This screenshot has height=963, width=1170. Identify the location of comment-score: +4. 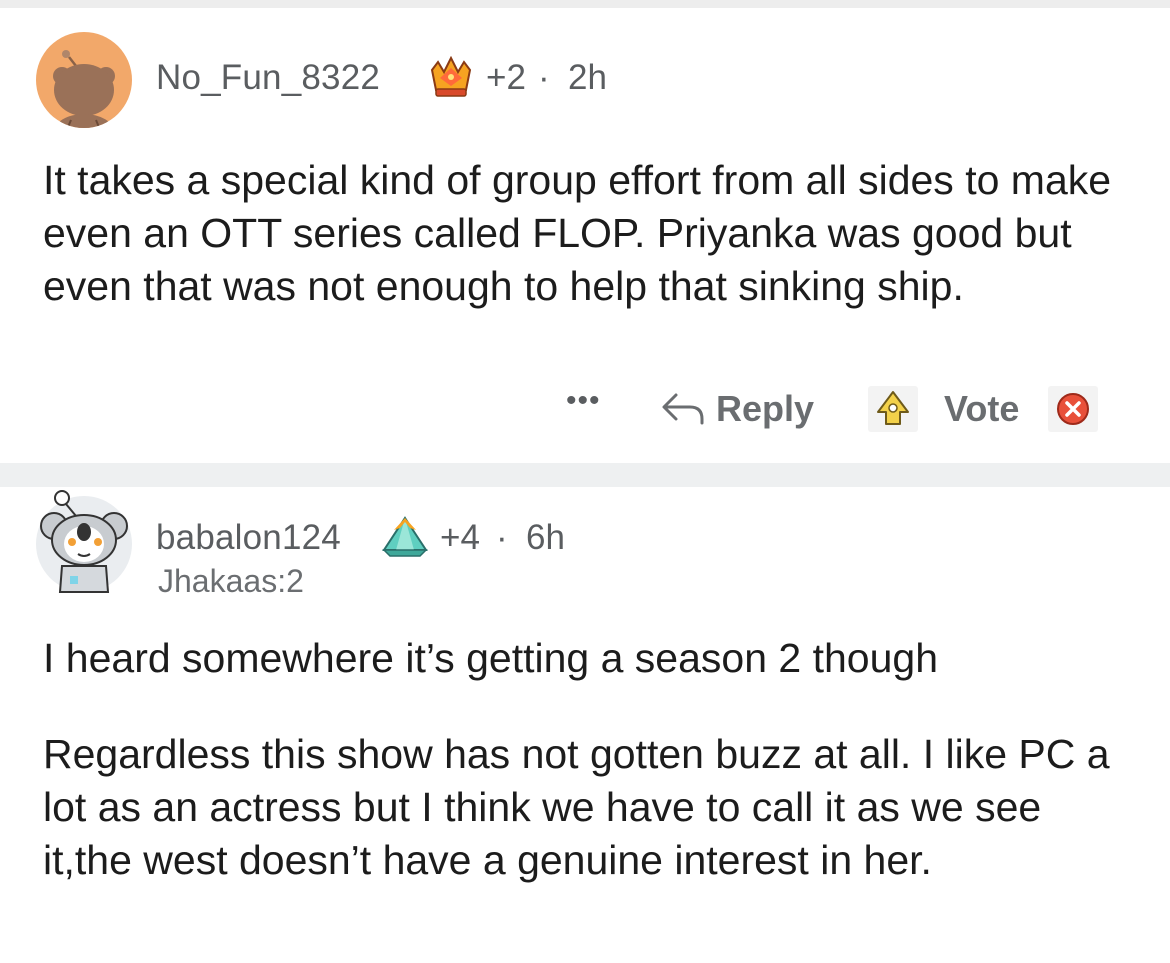
(460, 537).